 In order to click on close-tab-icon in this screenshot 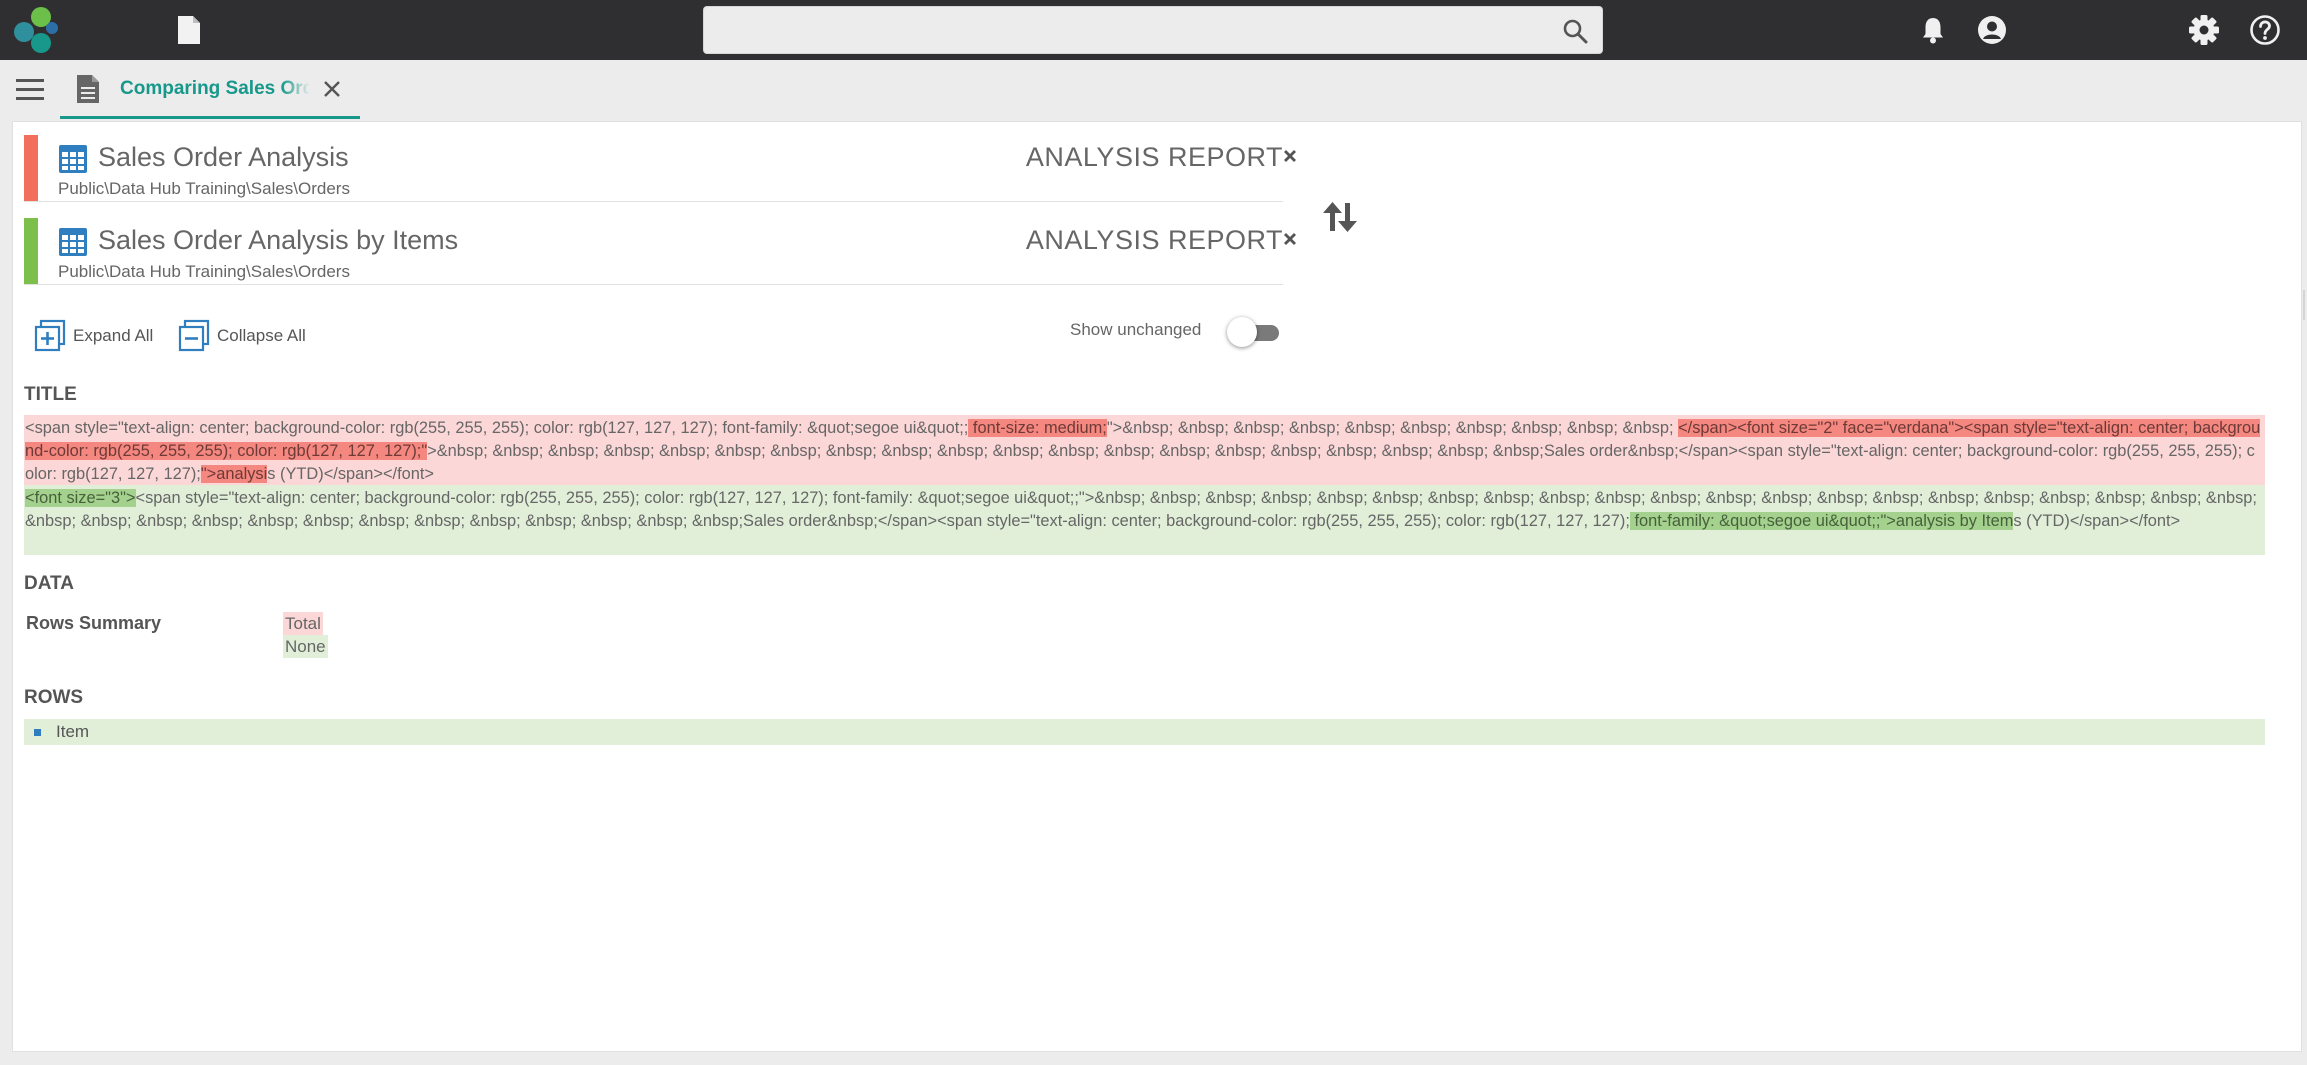, I will do `click(332, 89)`.